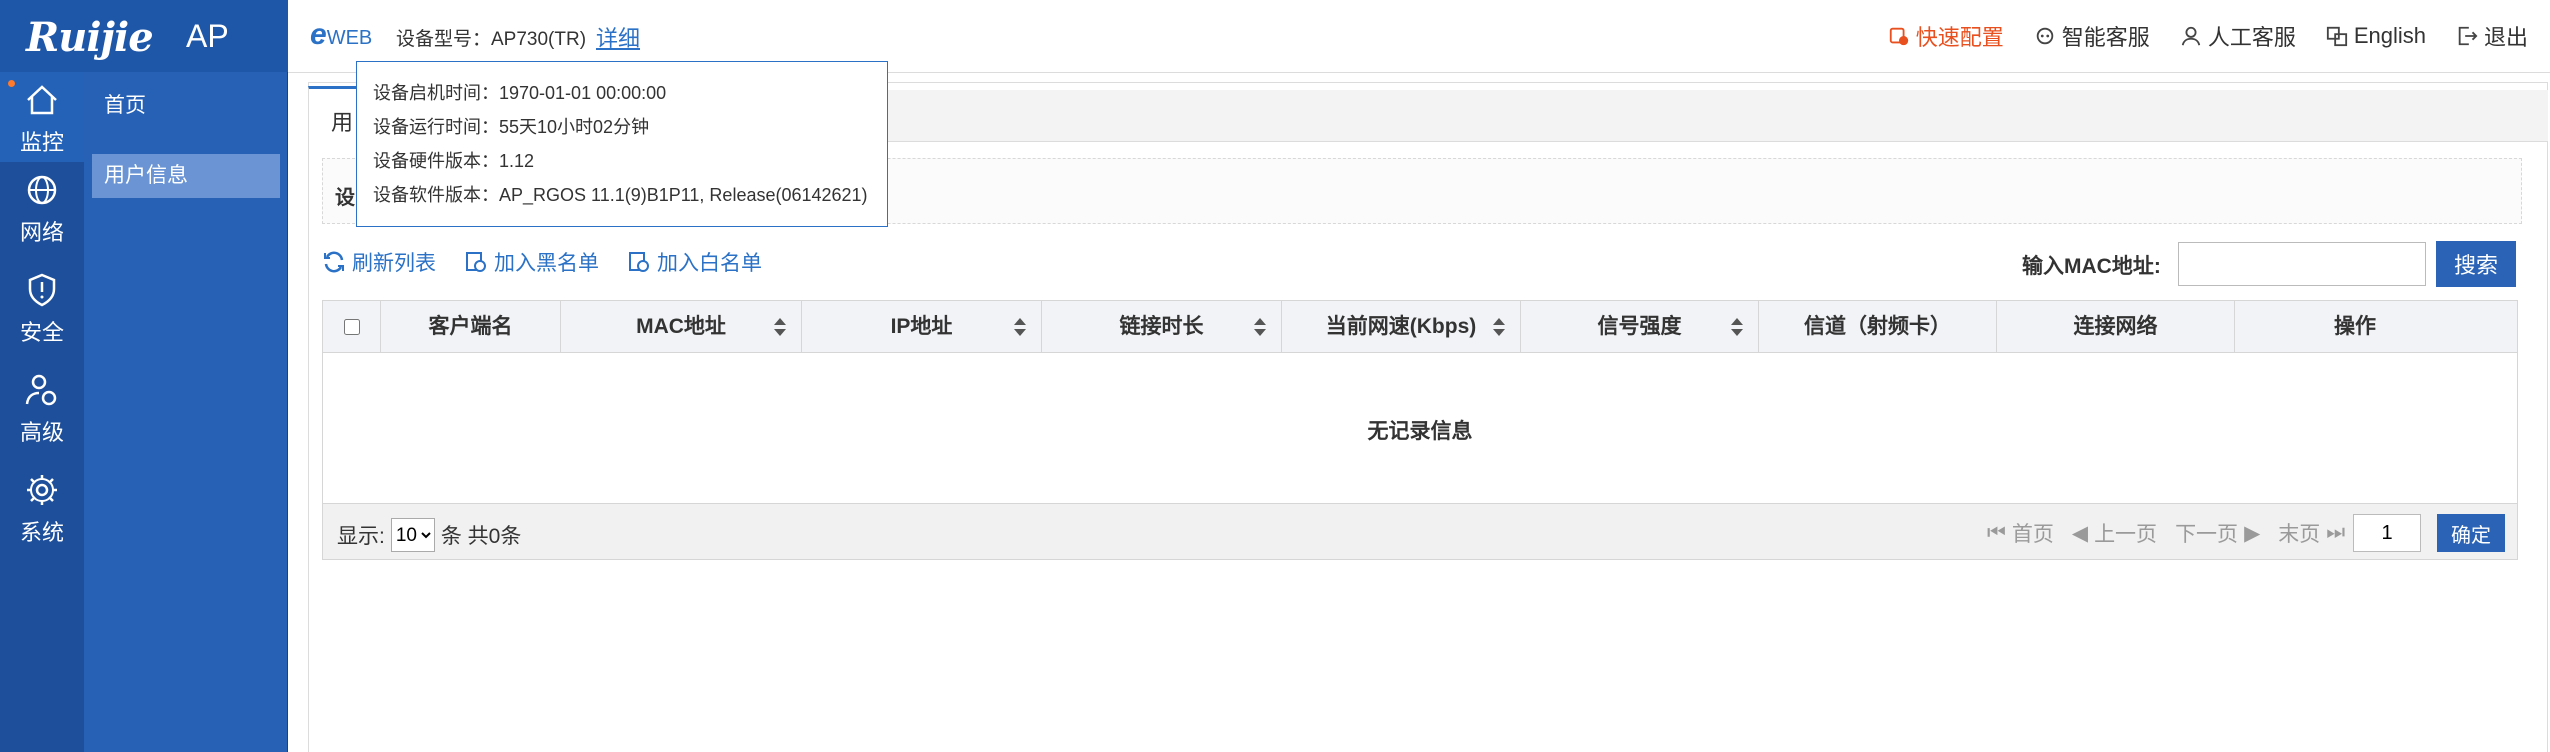  What do you see at coordinates (1959, 37) in the screenshot?
I see `quick-config-label: 快速配置` at bounding box center [1959, 37].